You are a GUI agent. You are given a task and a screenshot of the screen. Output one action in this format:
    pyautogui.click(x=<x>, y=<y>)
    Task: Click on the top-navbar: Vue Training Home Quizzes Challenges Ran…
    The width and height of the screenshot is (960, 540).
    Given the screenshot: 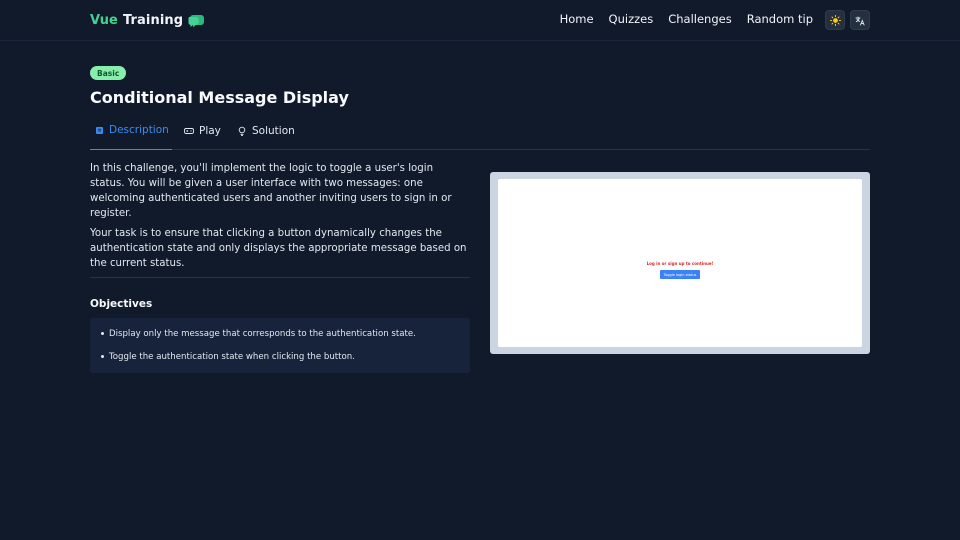 What is the action you would take?
    pyautogui.click(x=480, y=20)
    